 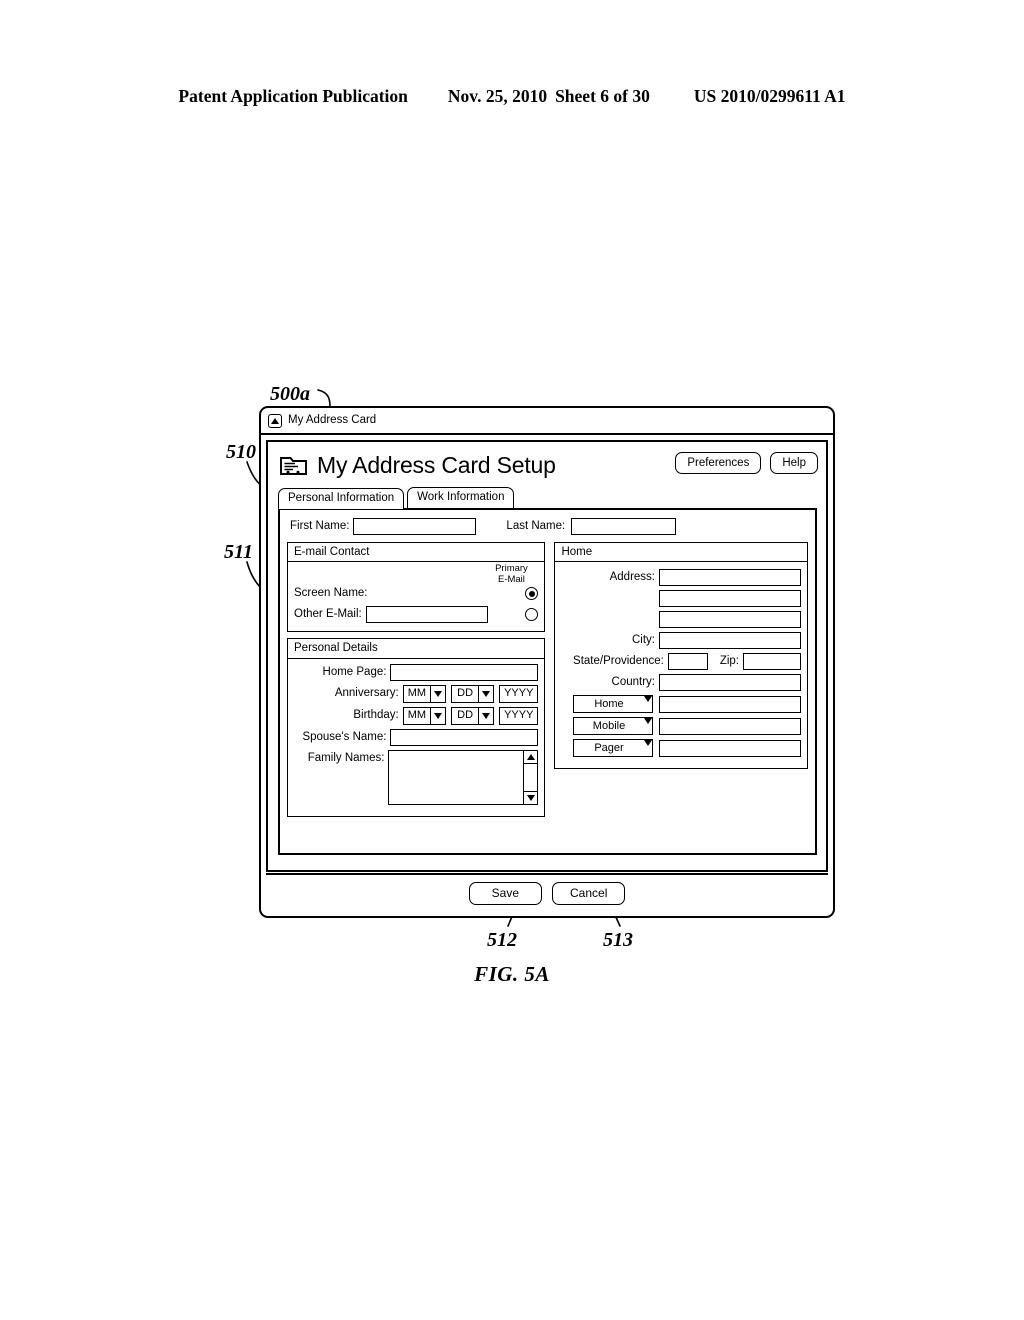 I want to click on family-names-text, so click(x=456, y=777).